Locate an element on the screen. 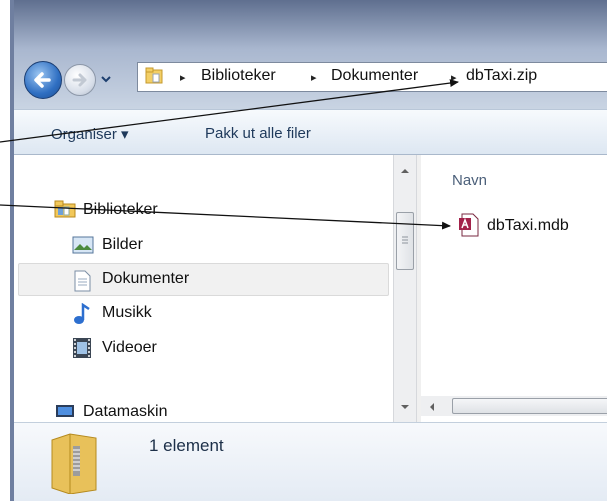 The width and height of the screenshot is (607, 501). annotation-arrow-mdb is located at coordinates (225, 217).